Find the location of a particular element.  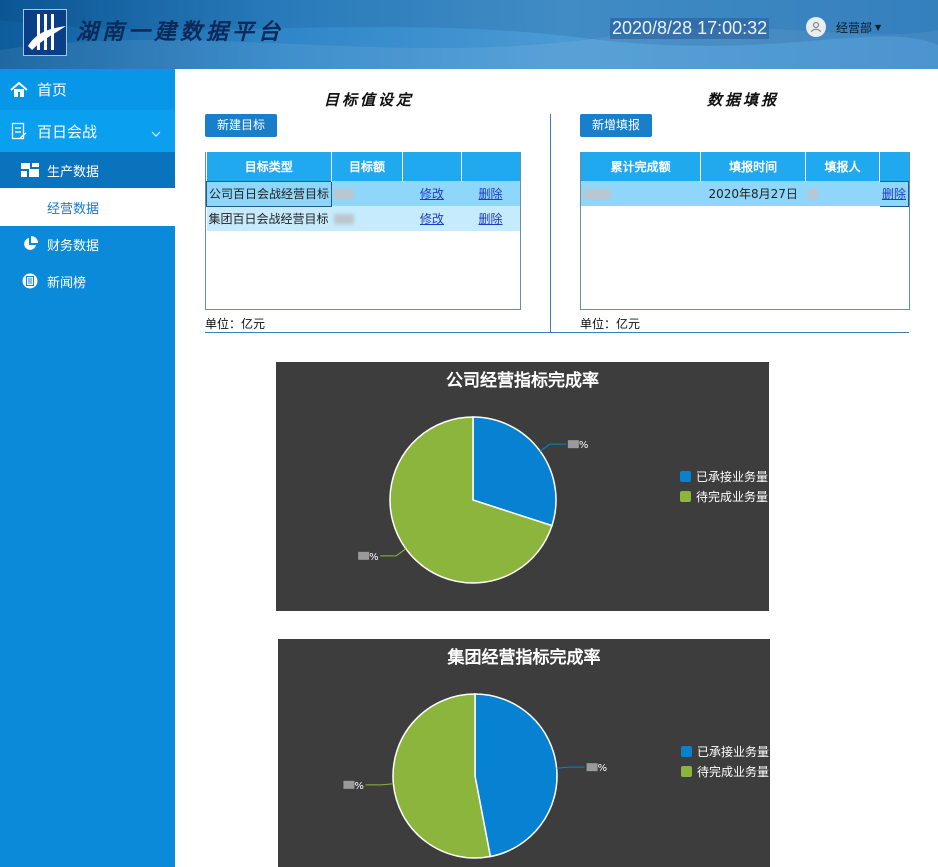

target-type-cell: 集团百日会战经营目标 is located at coordinates (269, 218).